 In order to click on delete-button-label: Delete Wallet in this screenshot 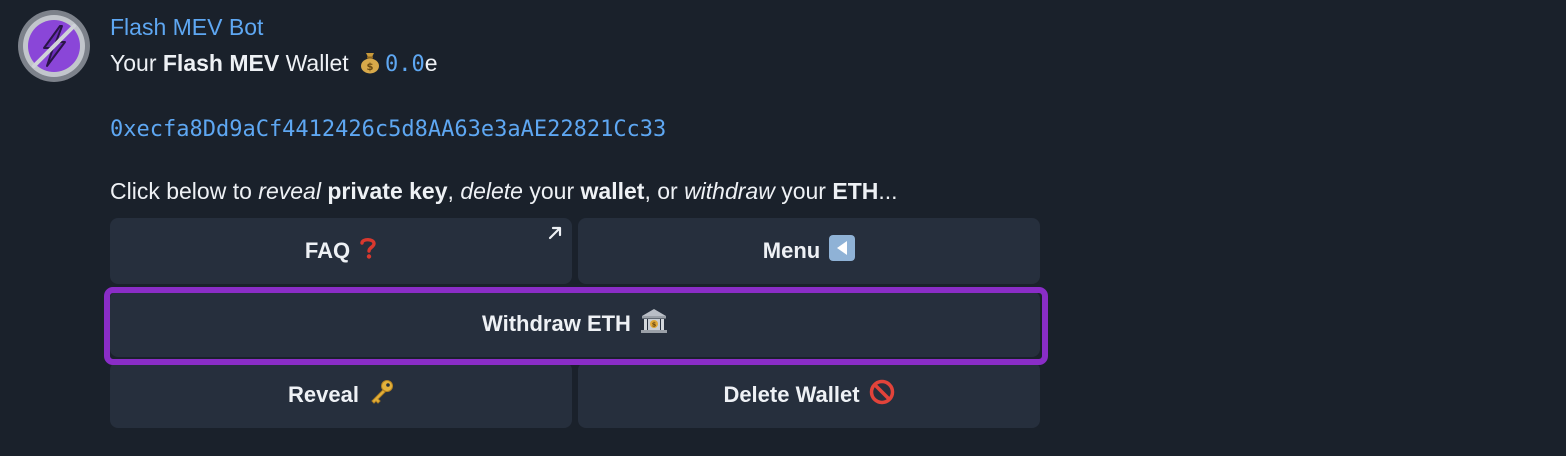, I will do `click(791, 394)`.